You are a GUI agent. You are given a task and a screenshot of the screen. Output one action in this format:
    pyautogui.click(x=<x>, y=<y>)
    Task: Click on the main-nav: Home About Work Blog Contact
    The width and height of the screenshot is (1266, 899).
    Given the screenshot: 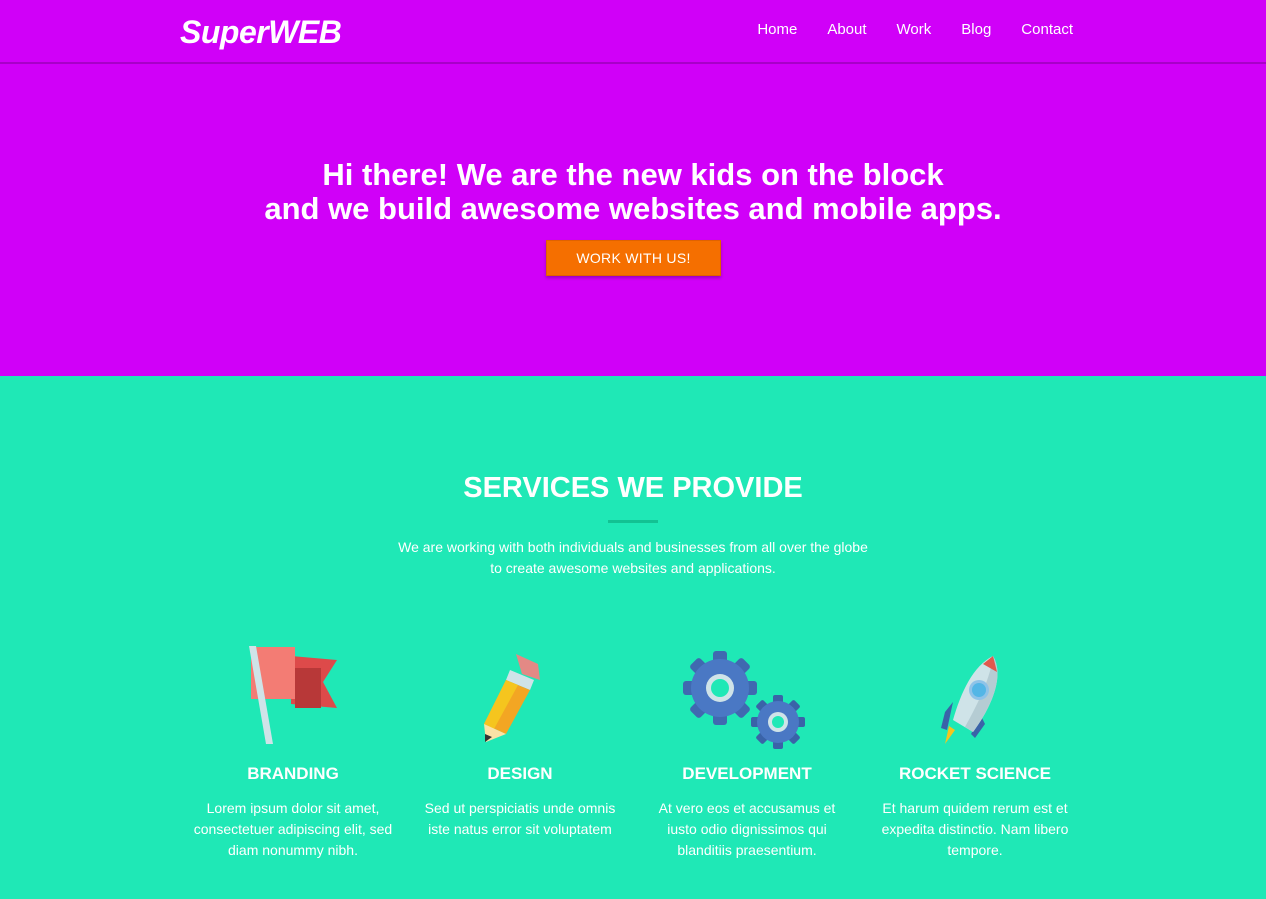 What is the action you would take?
    pyautogui.click(x=915, y=29)
    